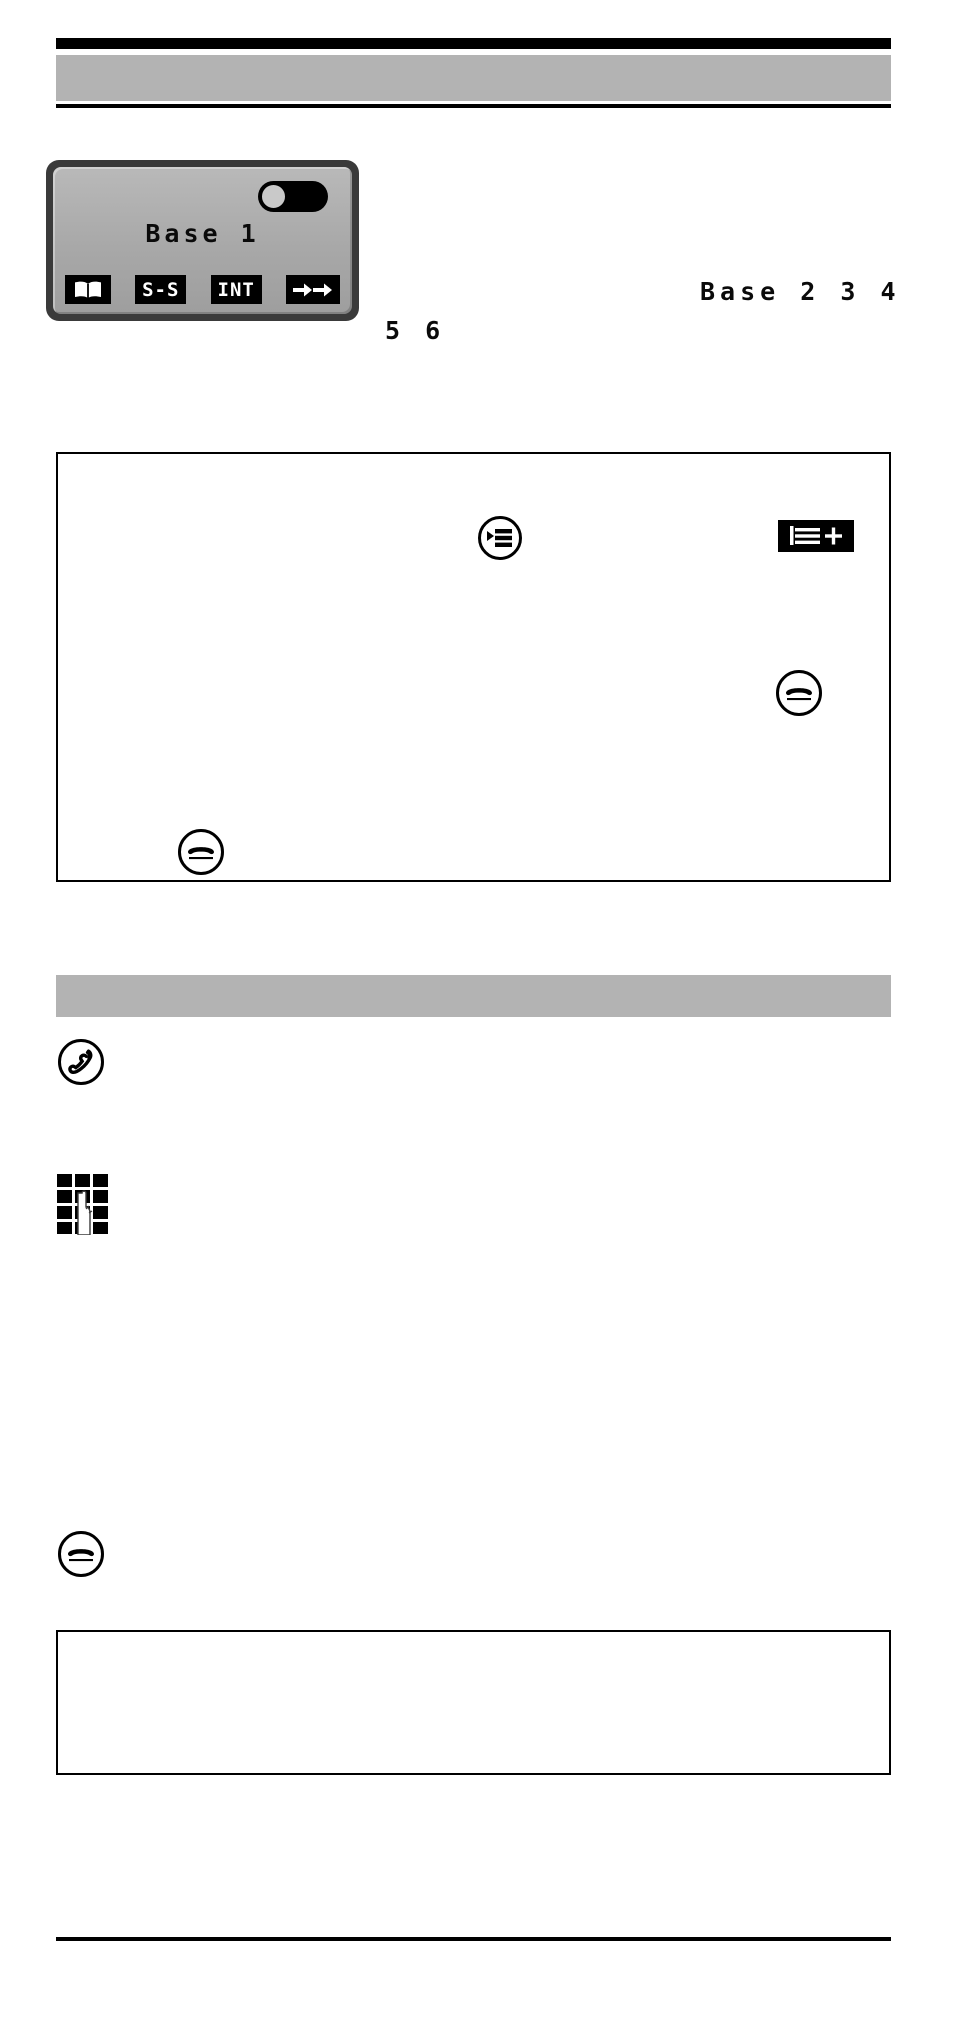  I want to click on talk-key-button, so click(81, 1062).